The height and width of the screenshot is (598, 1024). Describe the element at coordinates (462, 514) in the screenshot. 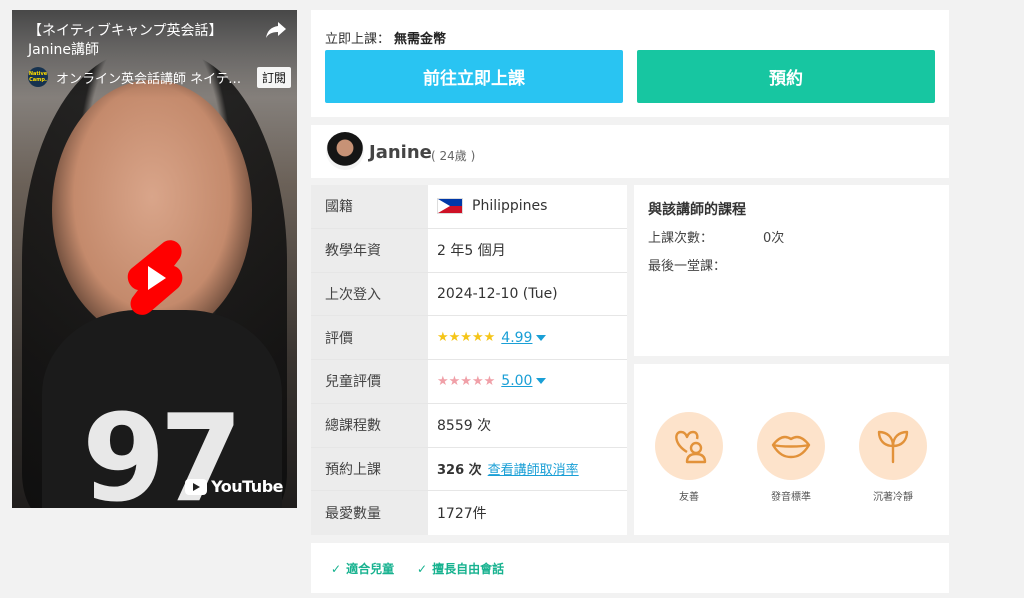

I see `favorites-value: 1727件` at that location.